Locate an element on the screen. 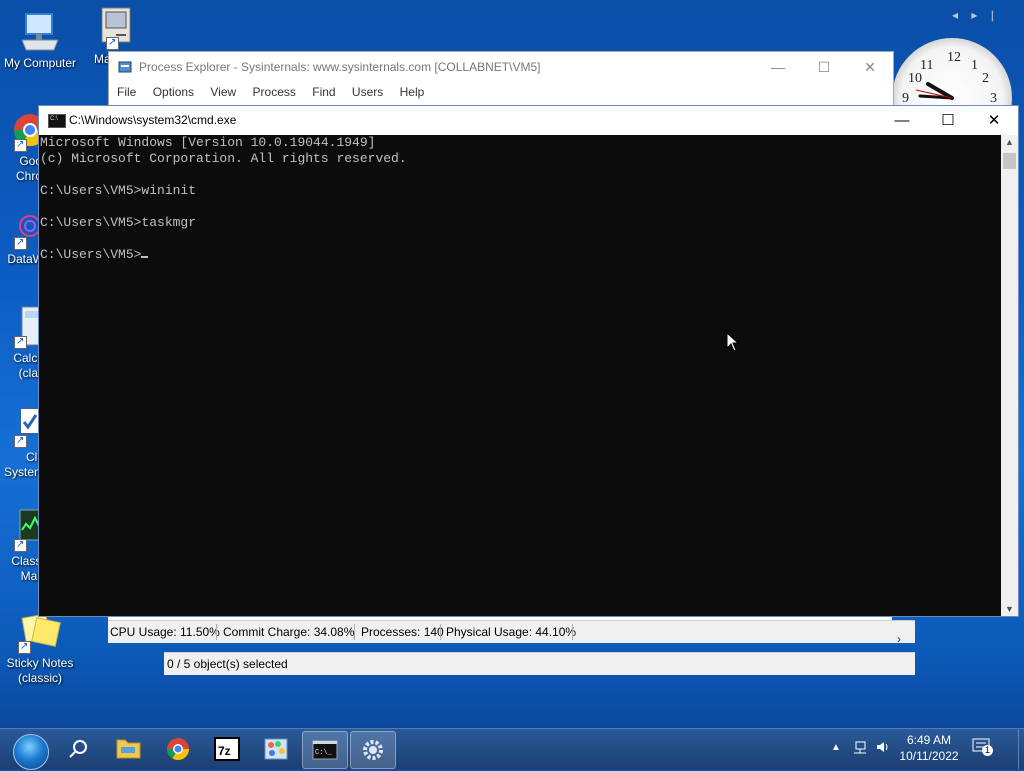  search-icon is located at coordinates (78, 749).